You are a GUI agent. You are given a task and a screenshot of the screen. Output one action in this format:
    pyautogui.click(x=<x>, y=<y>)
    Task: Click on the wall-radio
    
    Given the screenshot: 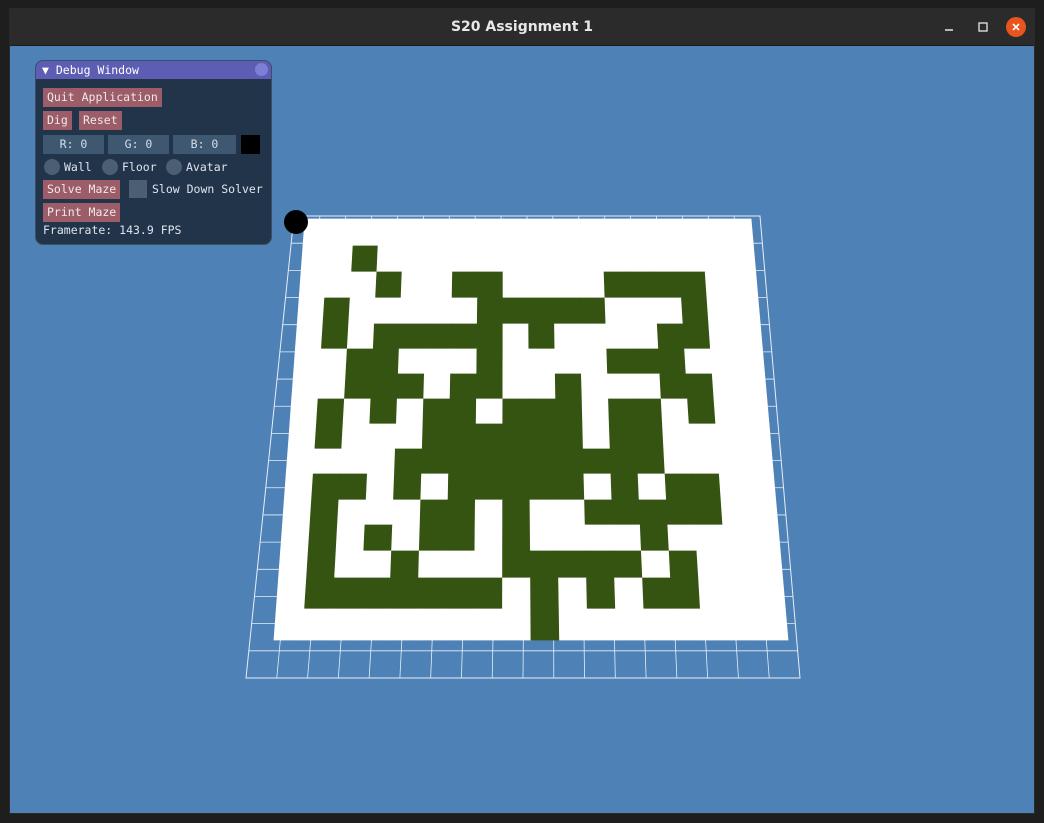 What is the action you would take?
    pyautogui.click(x=52, y=167)
    